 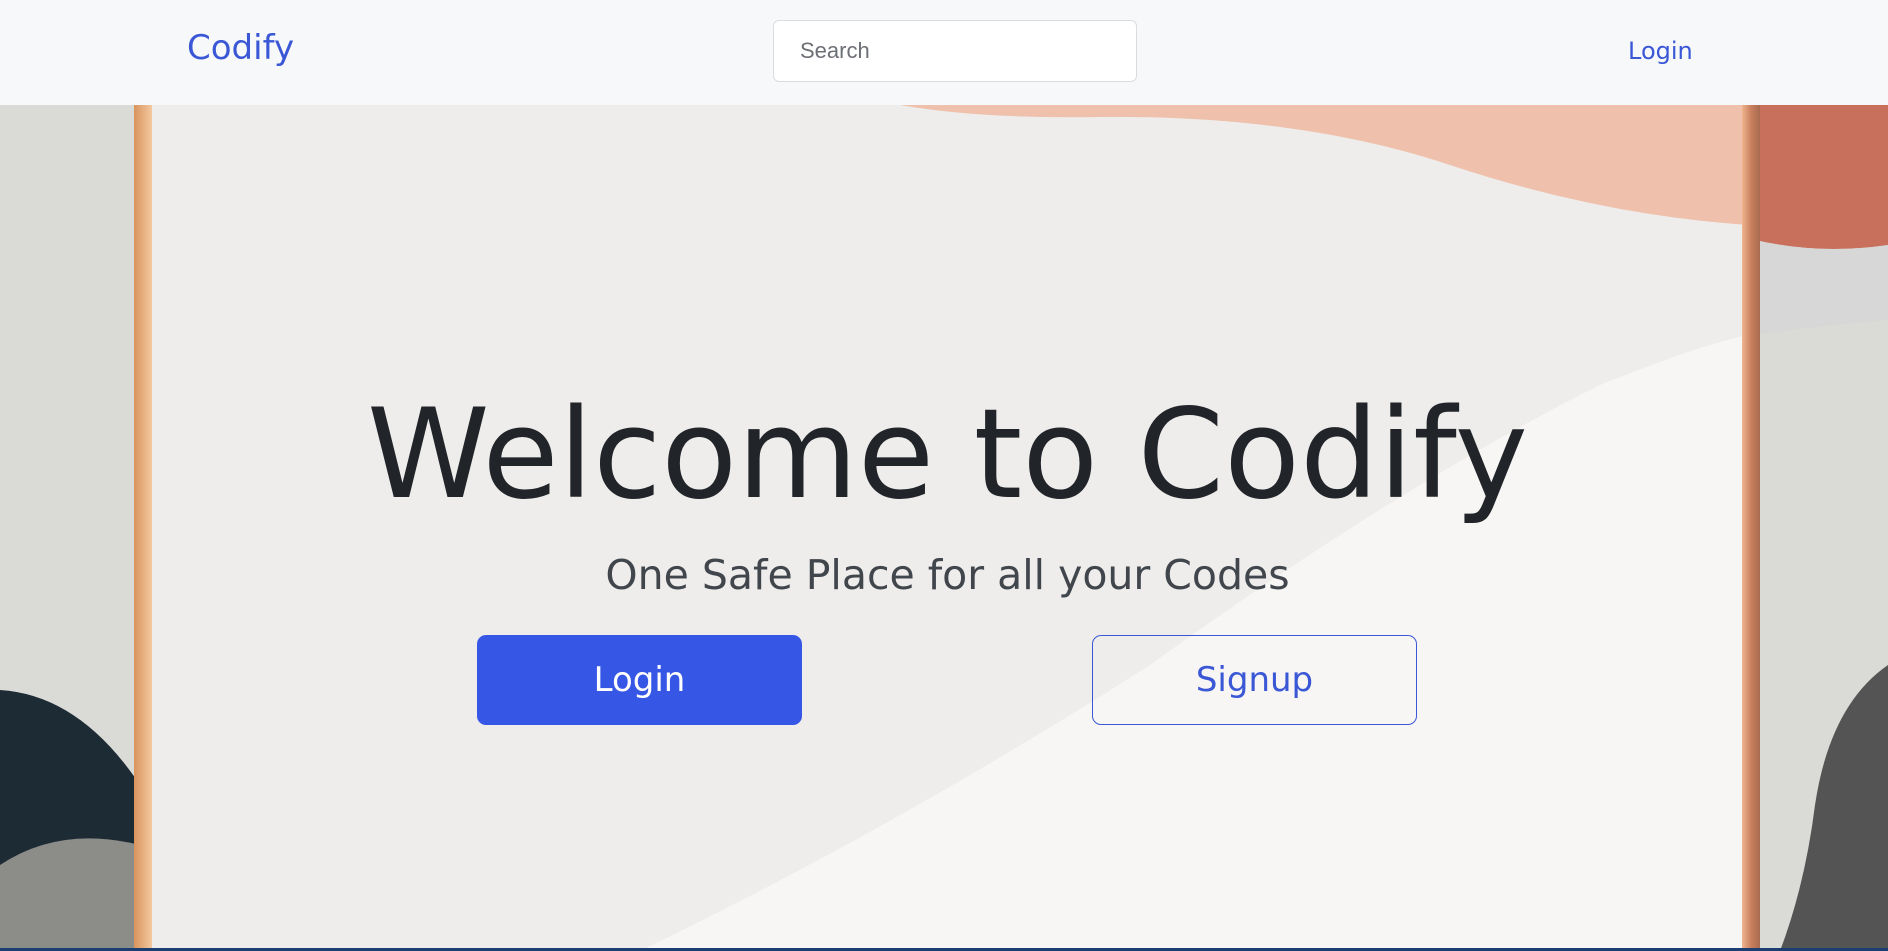 What do you see at coordinates (947, 575) in the screenshot?
I see `hero-subtitle: One Safe Place for all your Codes` at bounding box center [947, 575].